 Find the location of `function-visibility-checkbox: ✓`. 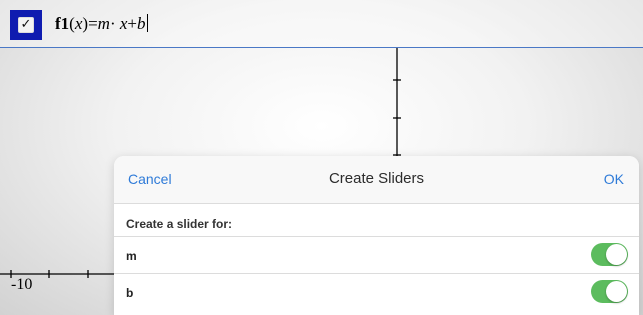

function-visibility-checkbox: ✓ is located at coordinates (26, 25).